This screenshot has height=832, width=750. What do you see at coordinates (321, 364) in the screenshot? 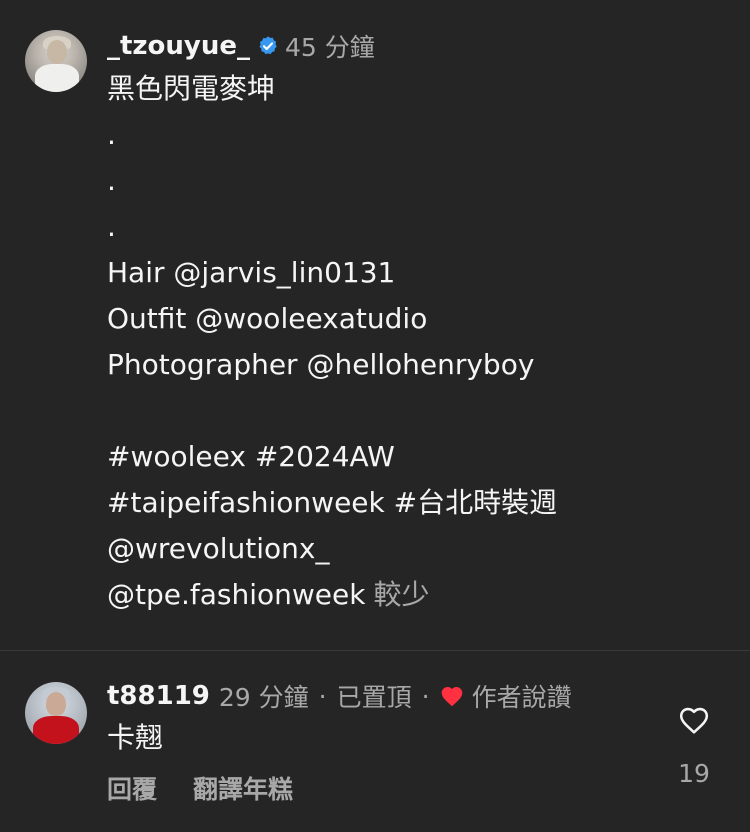
I see `caption-line: Photographer @hellohenryboy` at bounding box center [321, 364].